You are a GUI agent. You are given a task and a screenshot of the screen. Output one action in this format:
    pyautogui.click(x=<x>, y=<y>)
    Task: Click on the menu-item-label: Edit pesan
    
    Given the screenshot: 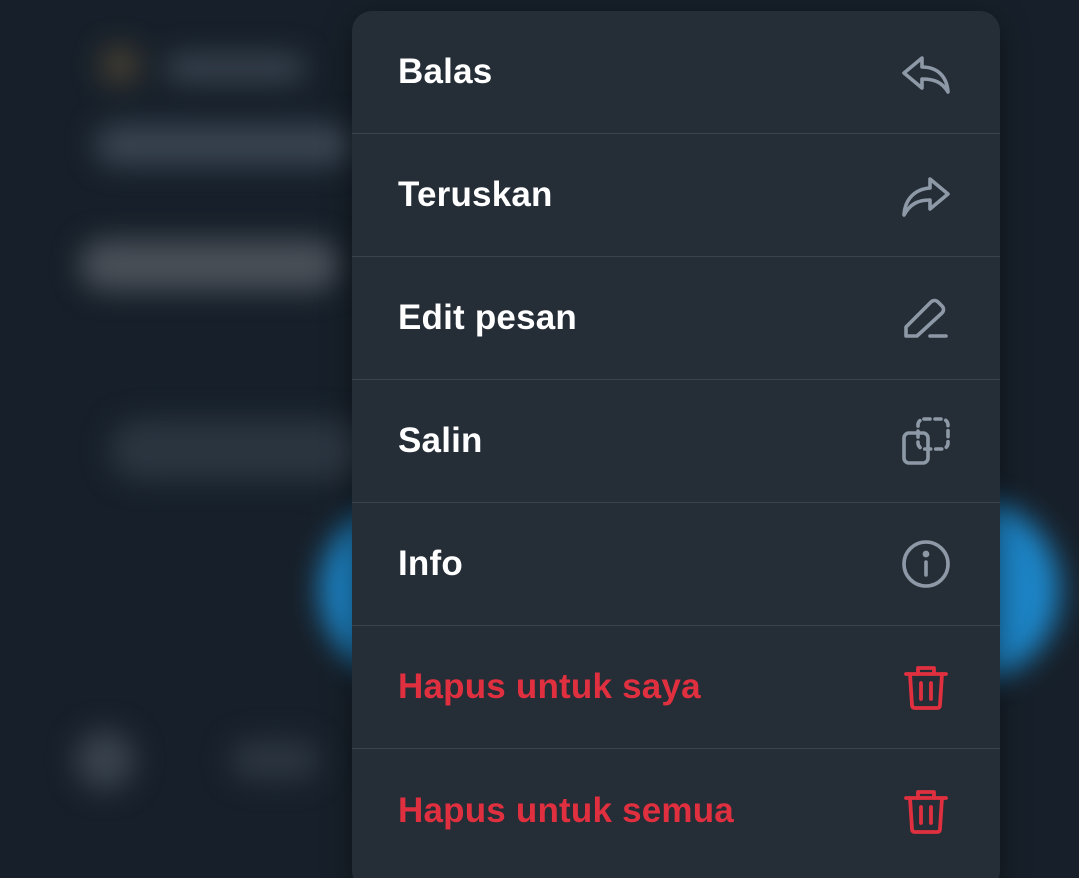 What is the action you would take?
    pyautogui.click(x=487, y=317)
    